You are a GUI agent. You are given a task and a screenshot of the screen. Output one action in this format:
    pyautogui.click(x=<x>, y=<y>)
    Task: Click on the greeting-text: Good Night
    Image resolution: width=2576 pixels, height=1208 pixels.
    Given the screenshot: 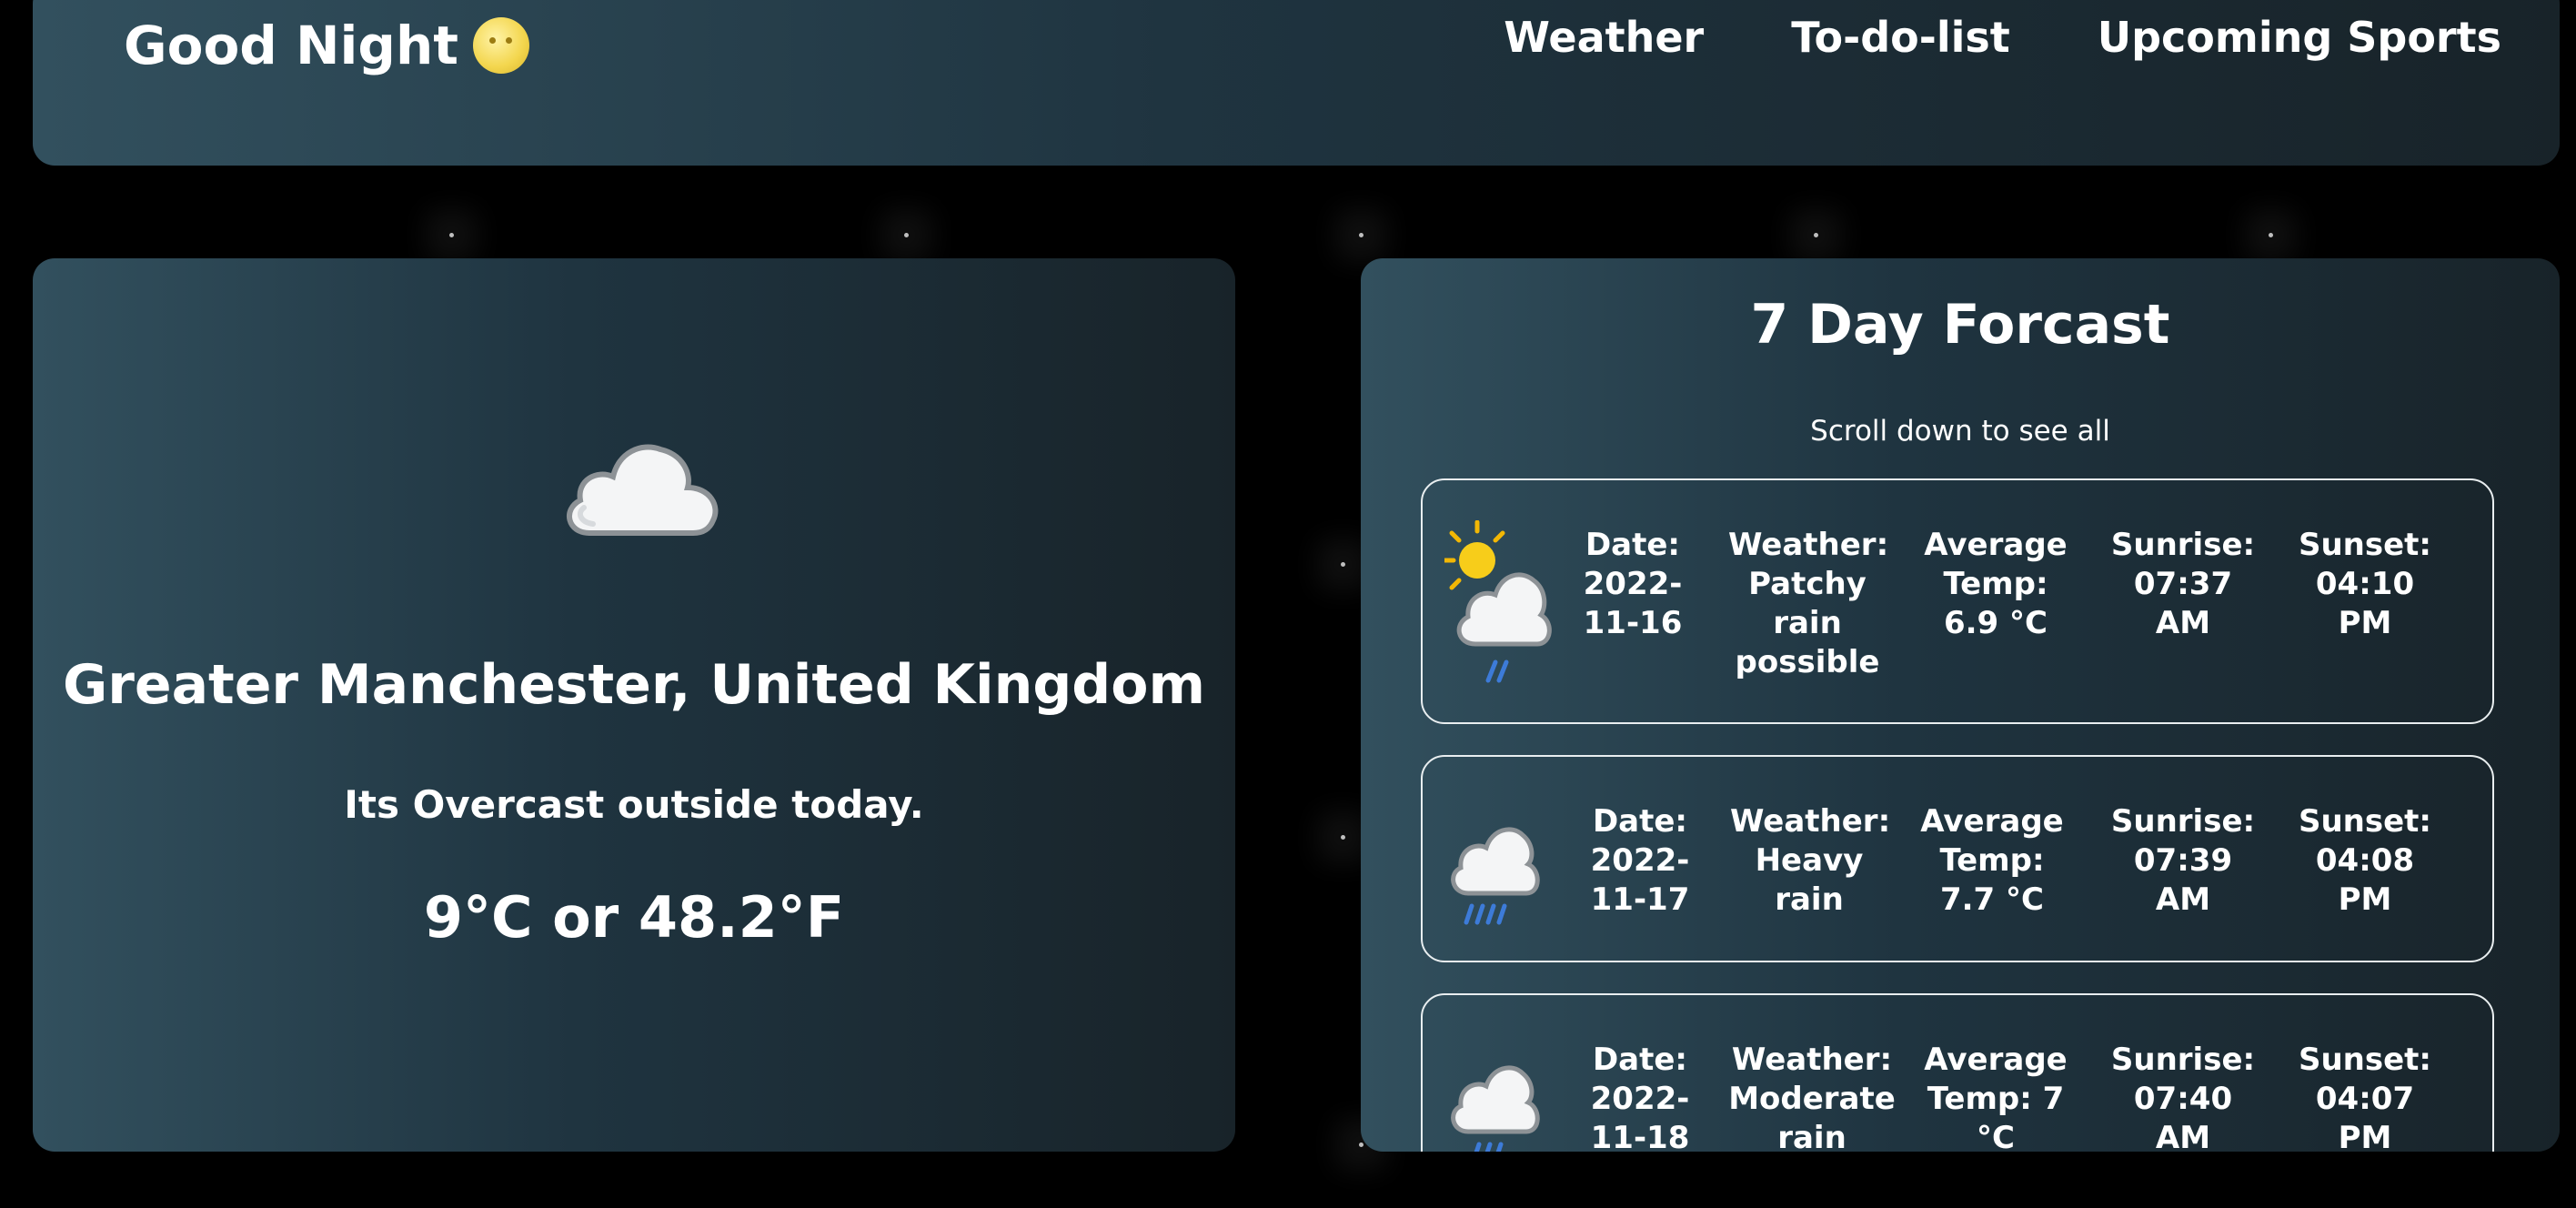 What is the action you would take?
    pyautogui.click(x=291, y=45)
    